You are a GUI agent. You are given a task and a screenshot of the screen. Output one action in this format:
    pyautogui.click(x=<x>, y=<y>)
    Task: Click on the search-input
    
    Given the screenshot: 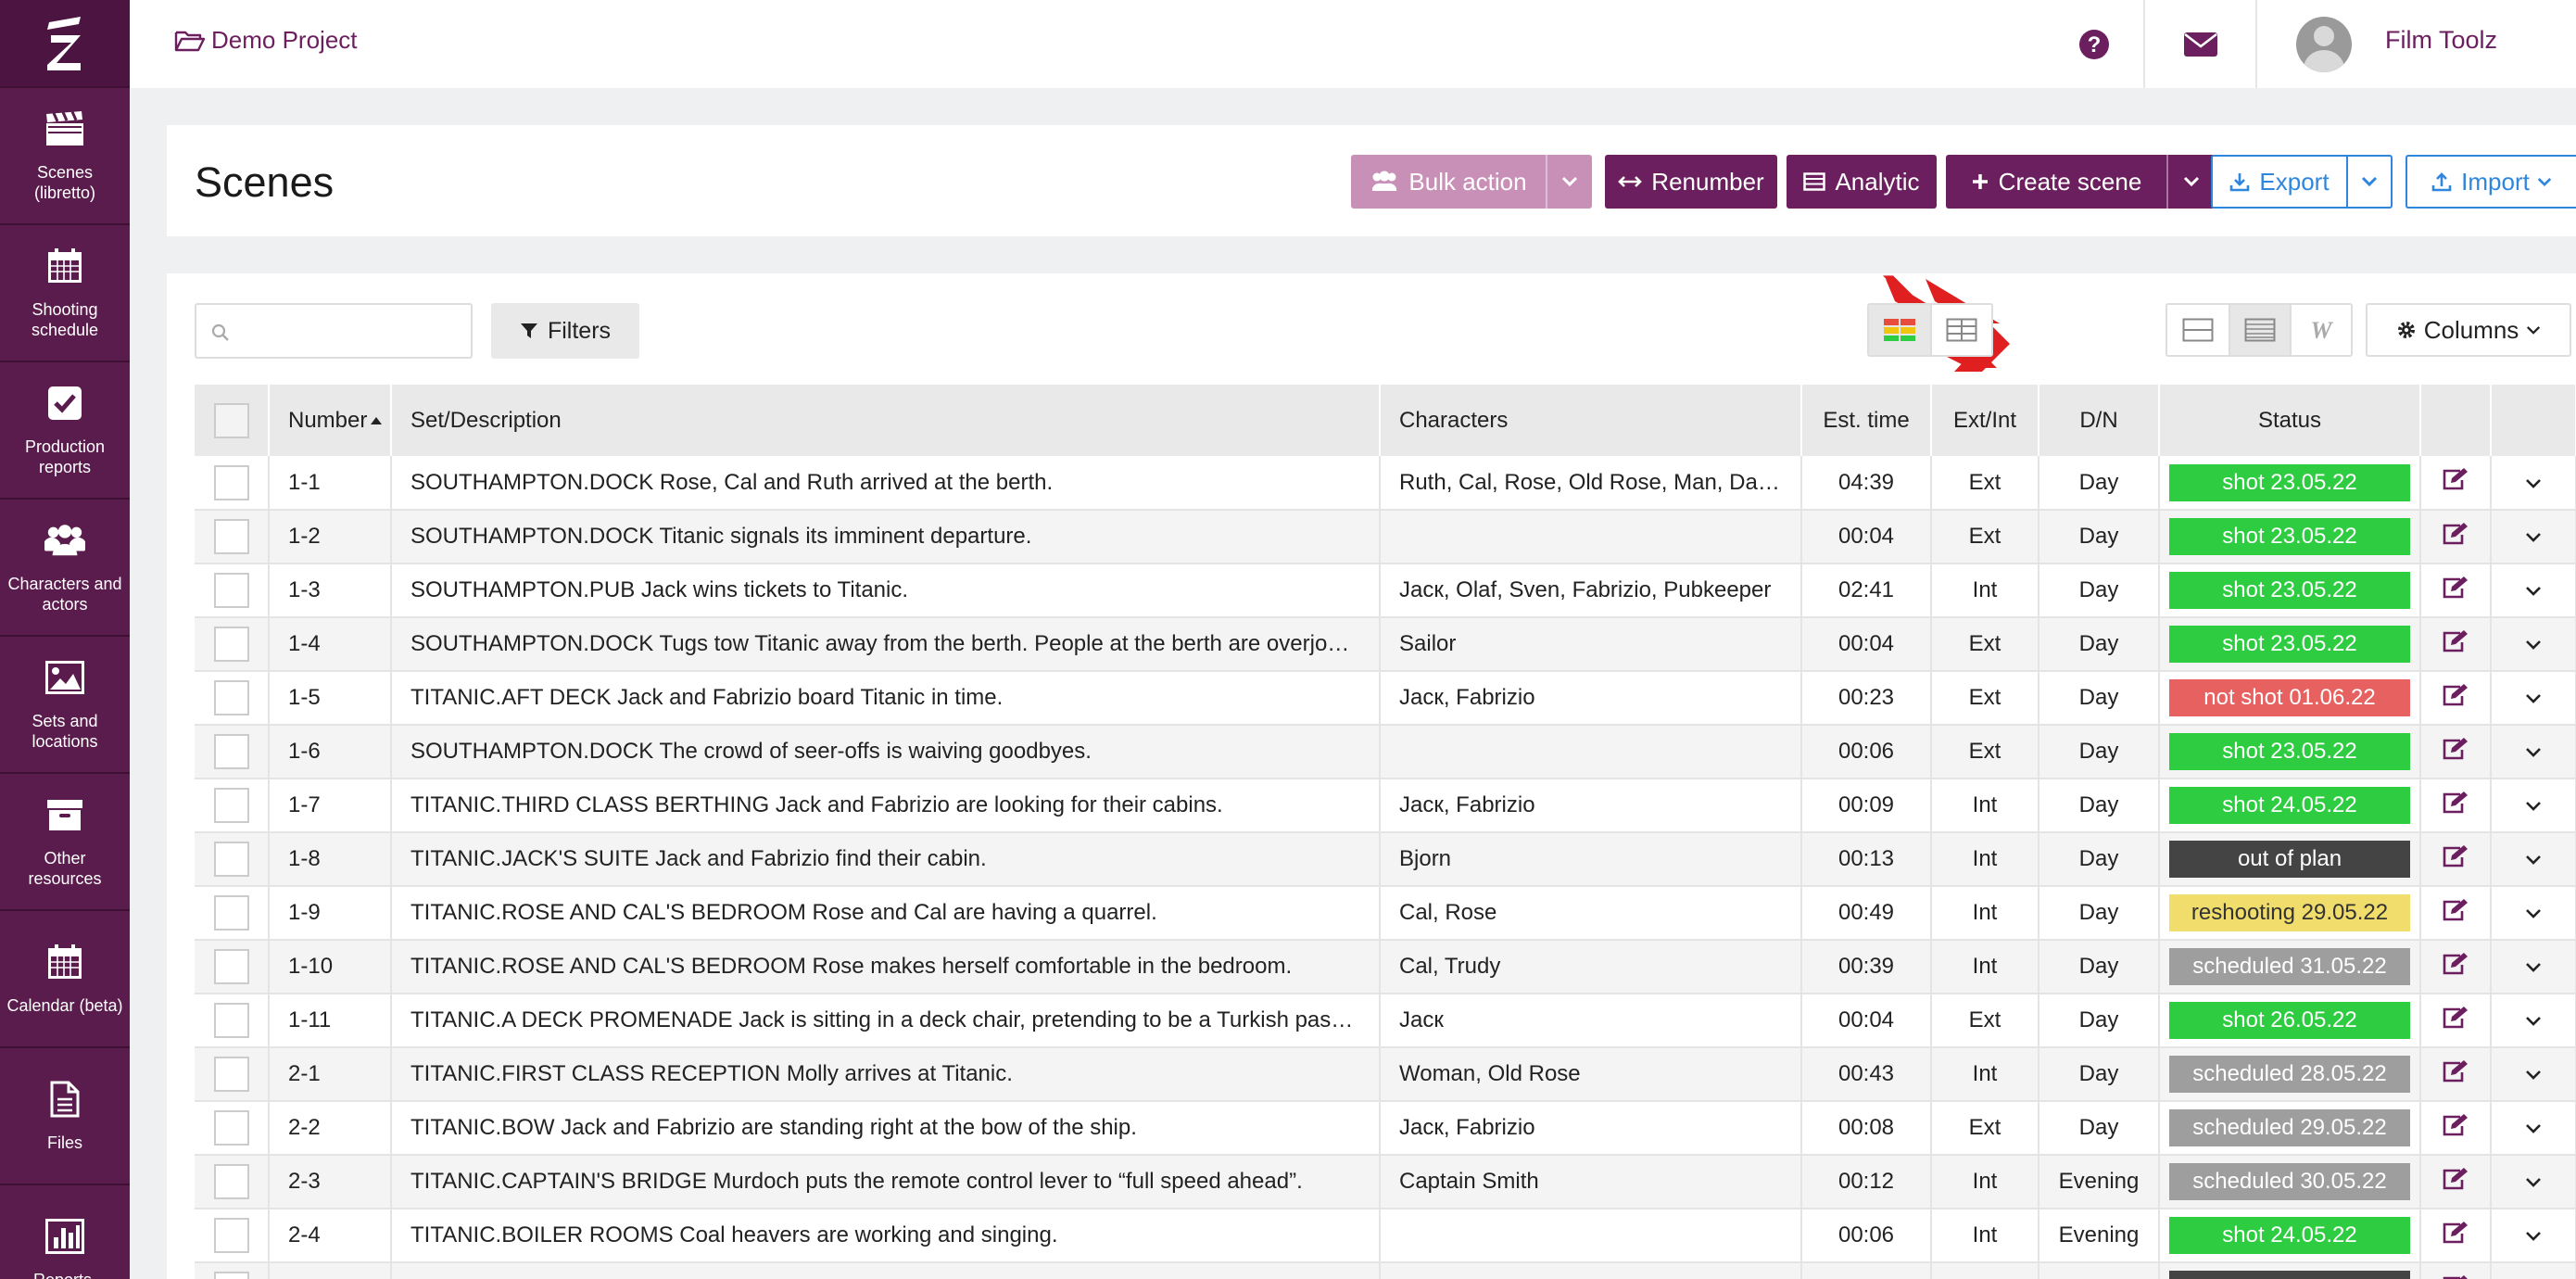 What is the action you would take?
    pyautogui.click(x=348, y=330)
    